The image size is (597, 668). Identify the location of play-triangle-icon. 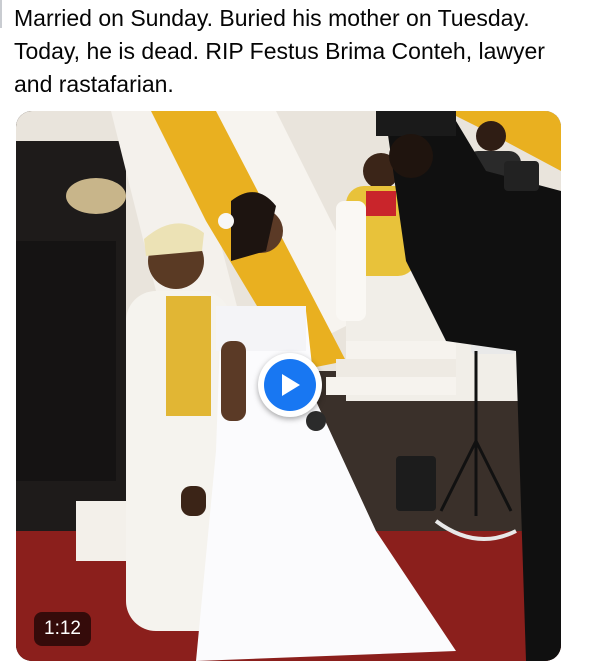
(291, 385).